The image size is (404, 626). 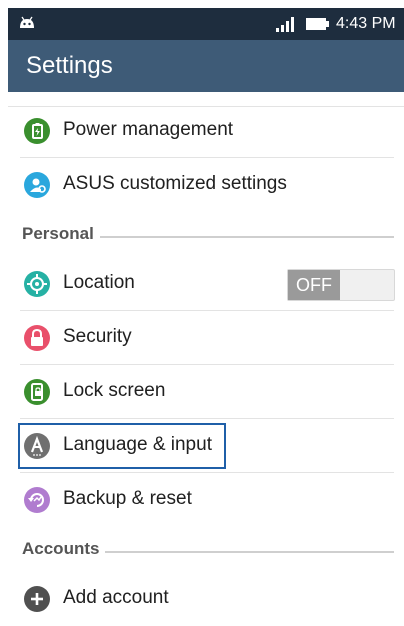 I want to click on settings-item-label: Add account, so click(x=116, y=597).